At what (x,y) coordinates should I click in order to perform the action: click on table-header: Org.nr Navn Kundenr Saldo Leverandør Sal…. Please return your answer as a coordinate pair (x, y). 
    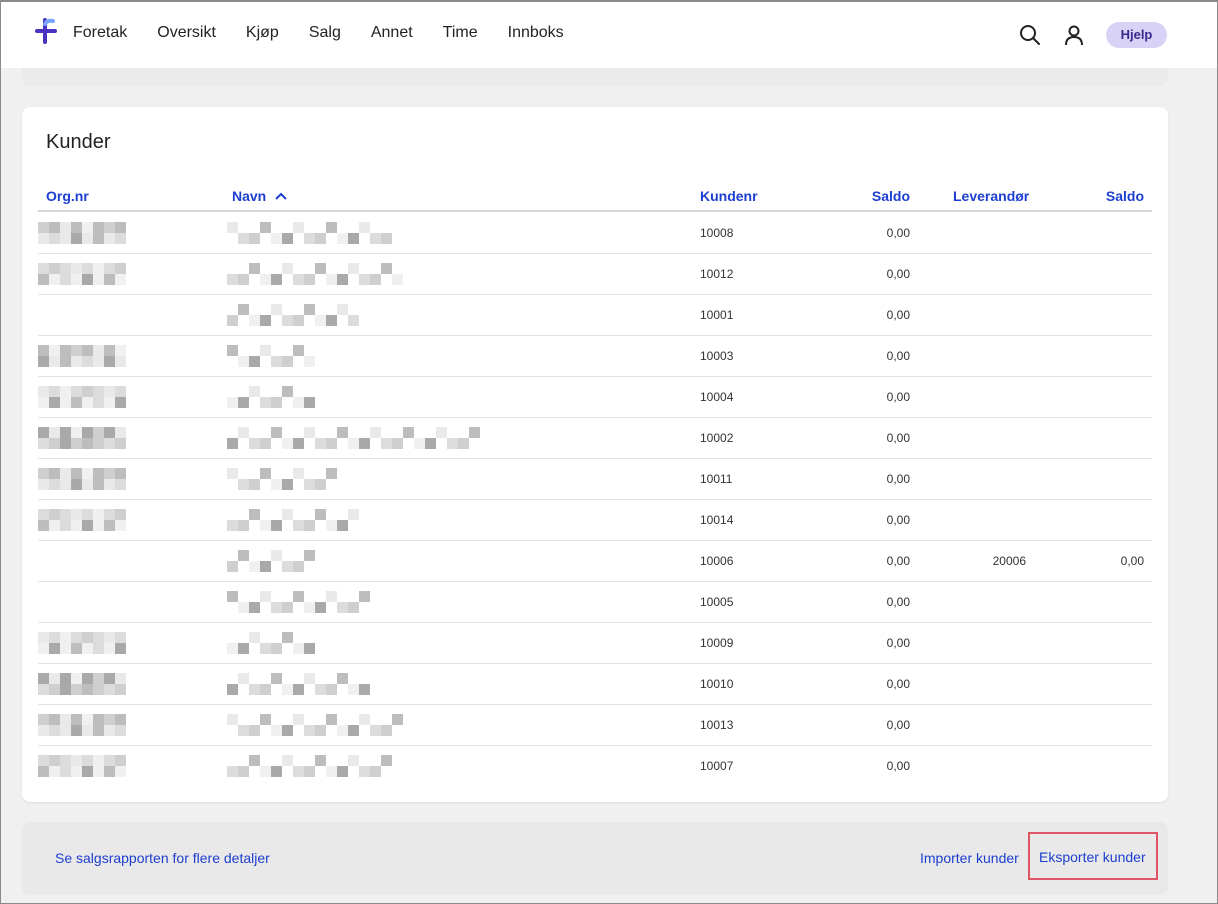
    Looking at the image, I should click on (595, 200).